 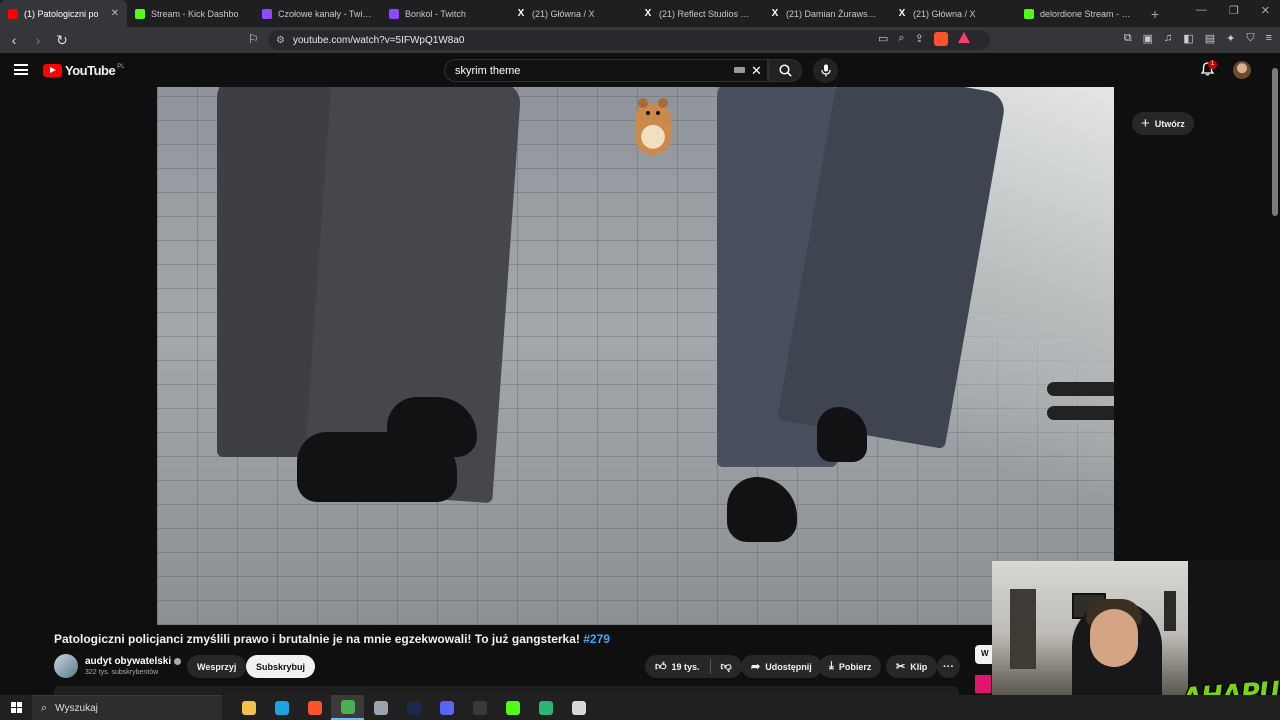 I want to click on back-icon: ‹, so click(x=14, y=40).